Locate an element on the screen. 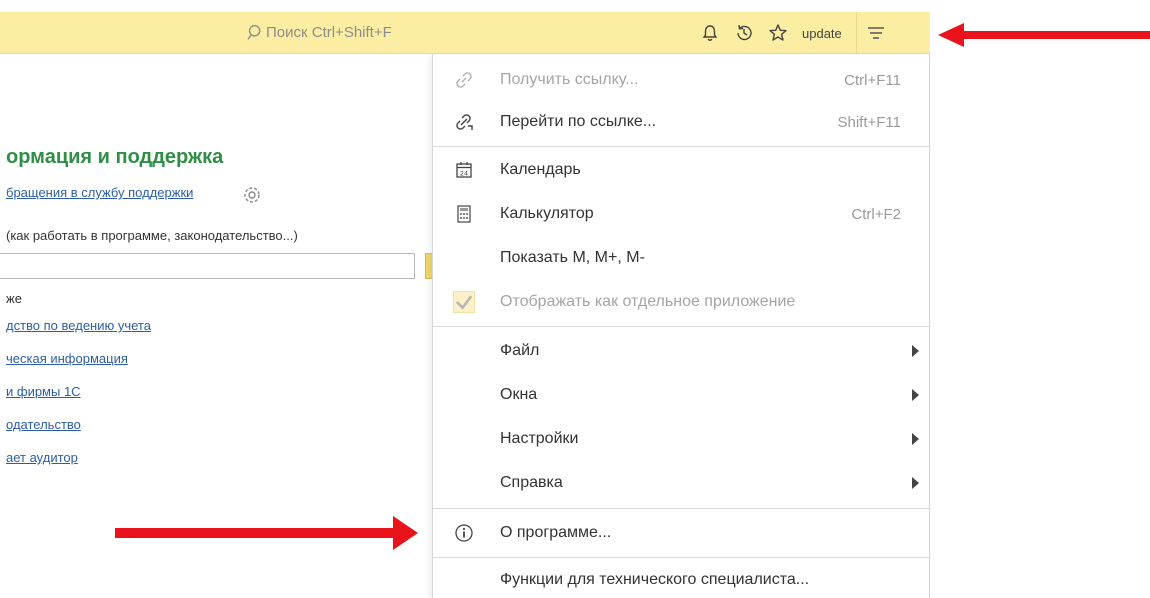 The width and height of the screenshot is (1150, 598). menu-item-windows: Окна is located at coordinates (681, 395).